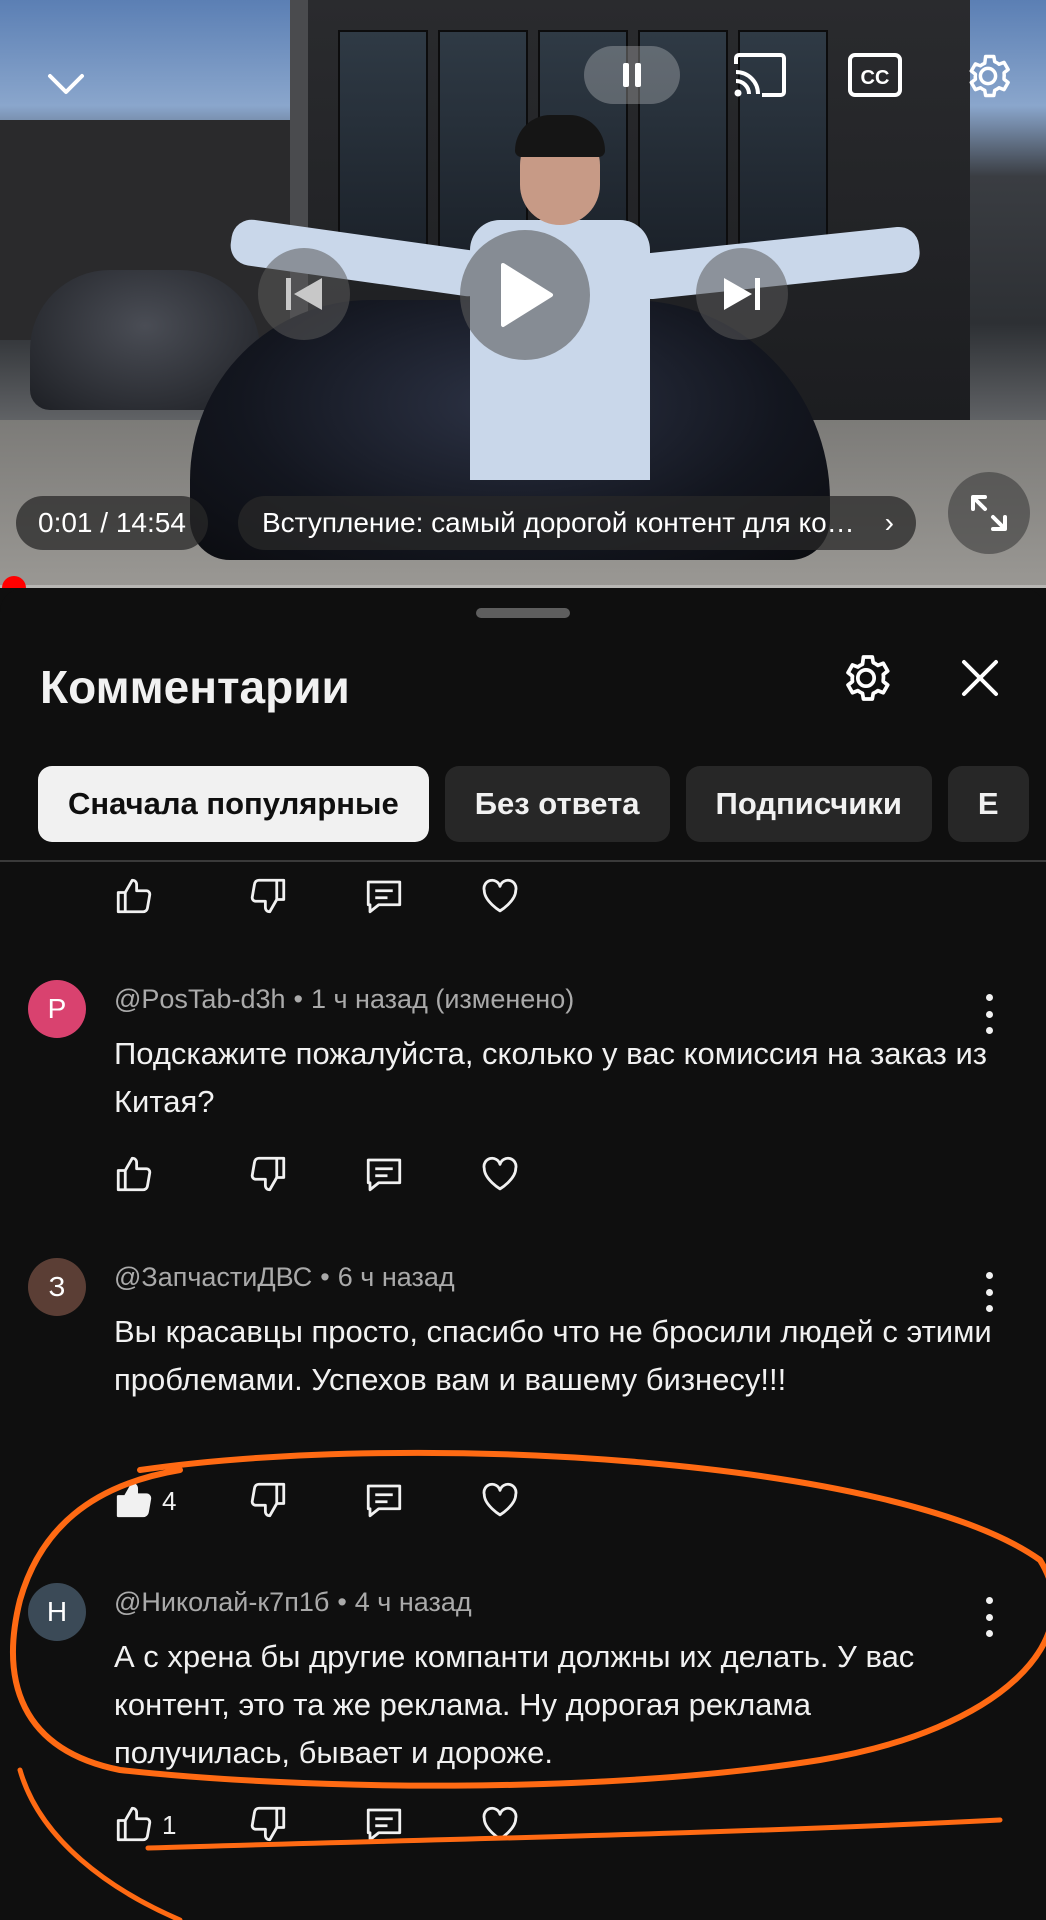 The width and height of the screenshot is (1046, 1920). I want to click on chip-subscribers: Подписчики, so click(808, 804).